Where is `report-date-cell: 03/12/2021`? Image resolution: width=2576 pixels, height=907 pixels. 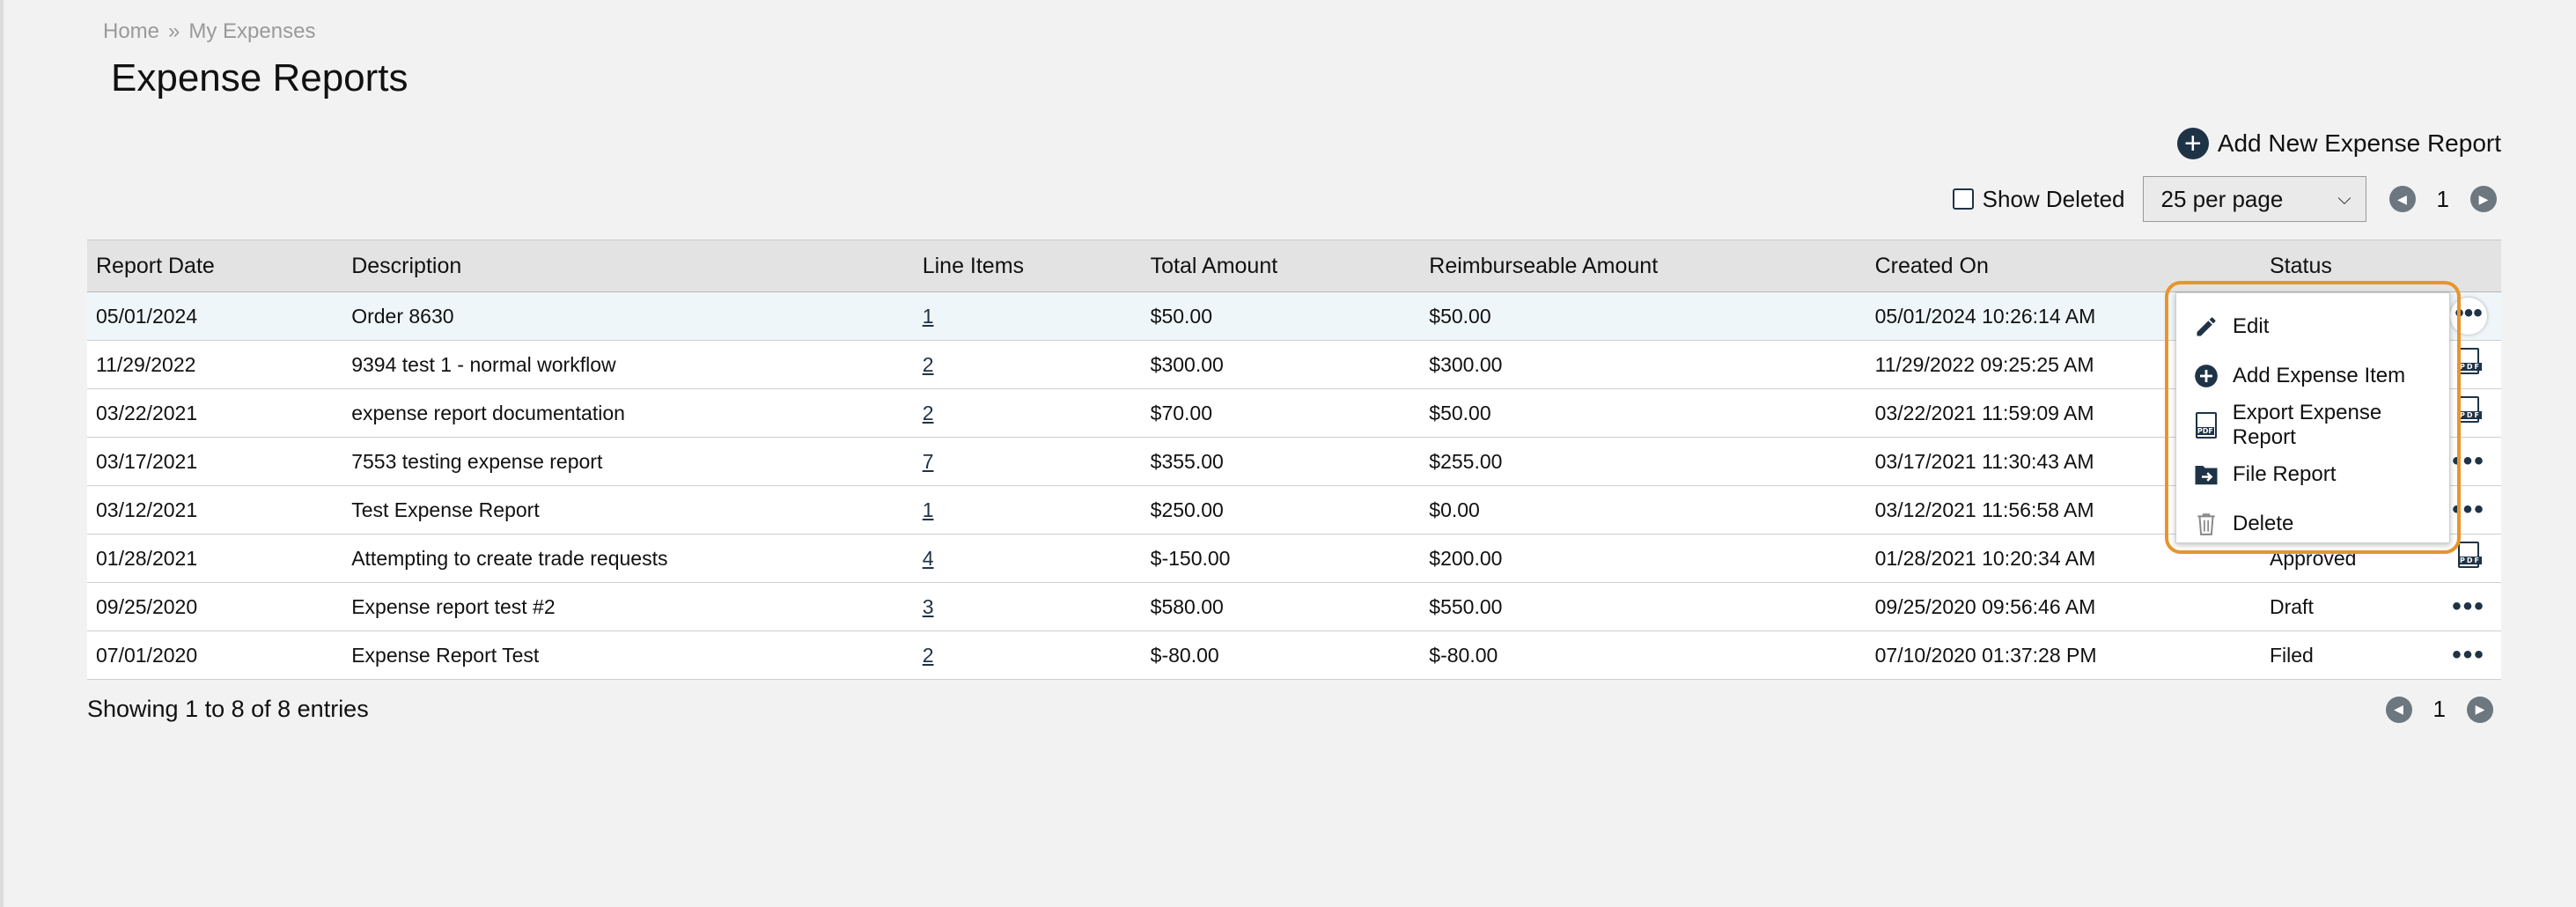
report-date-cell: 03/12/2021 is located at coordinates (147, 509).